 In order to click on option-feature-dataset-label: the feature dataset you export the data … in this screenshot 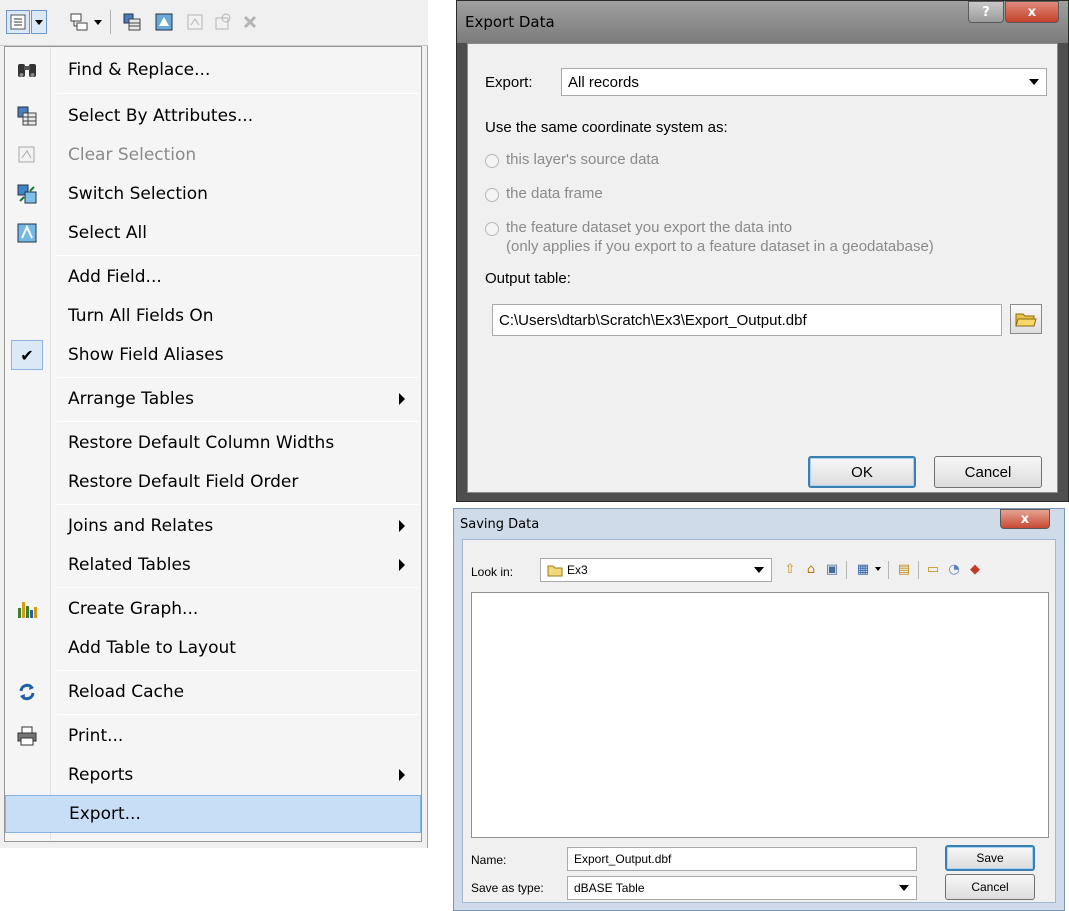, I will do `click(649, 227)`.